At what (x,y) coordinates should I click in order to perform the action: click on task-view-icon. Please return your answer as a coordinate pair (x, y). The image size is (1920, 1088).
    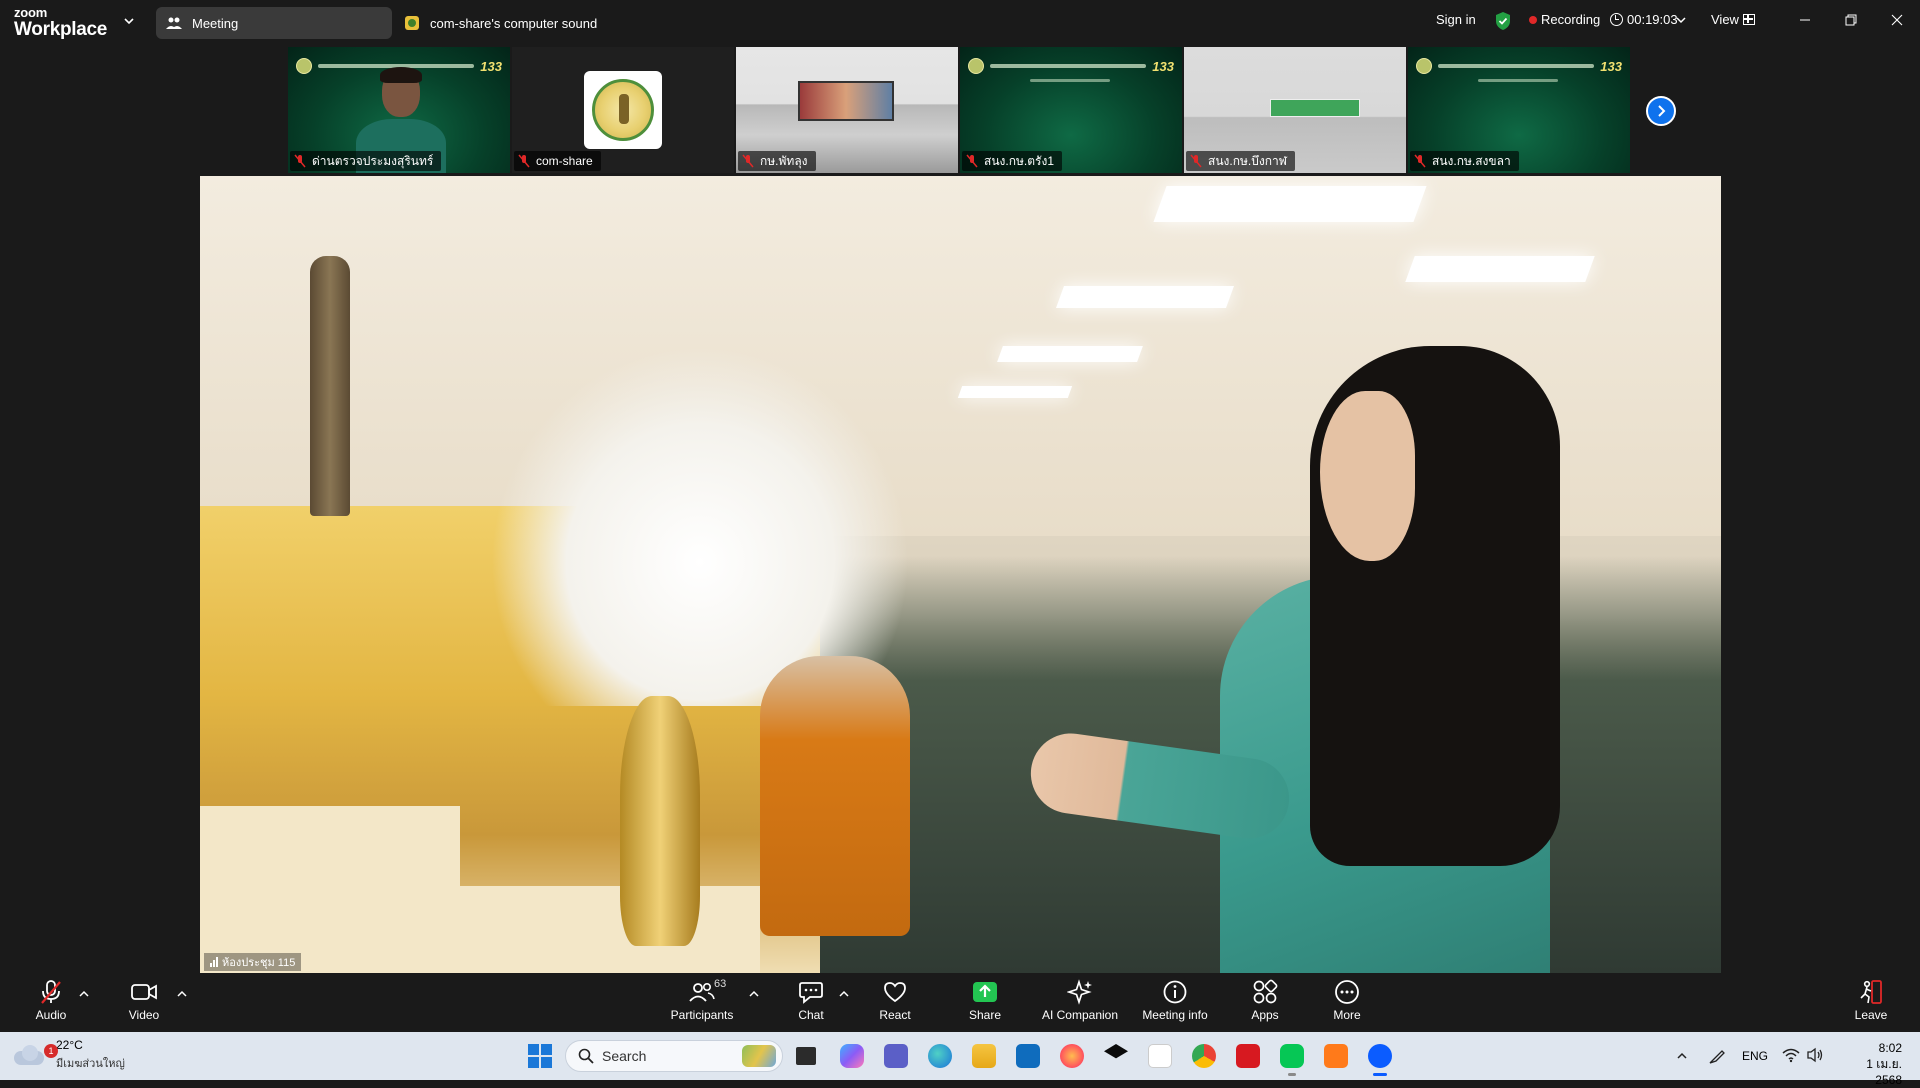
    Looking at the image, I should click on (806, 1056).